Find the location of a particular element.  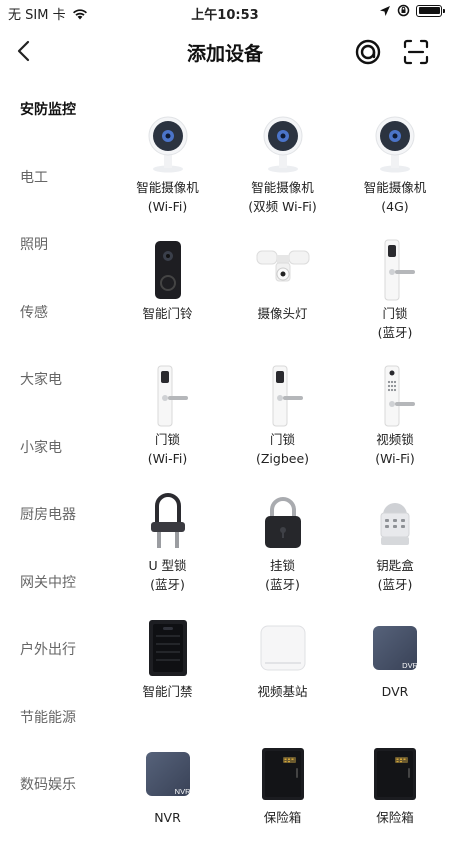

device-name: DVR is located at coordinates (395, 691).